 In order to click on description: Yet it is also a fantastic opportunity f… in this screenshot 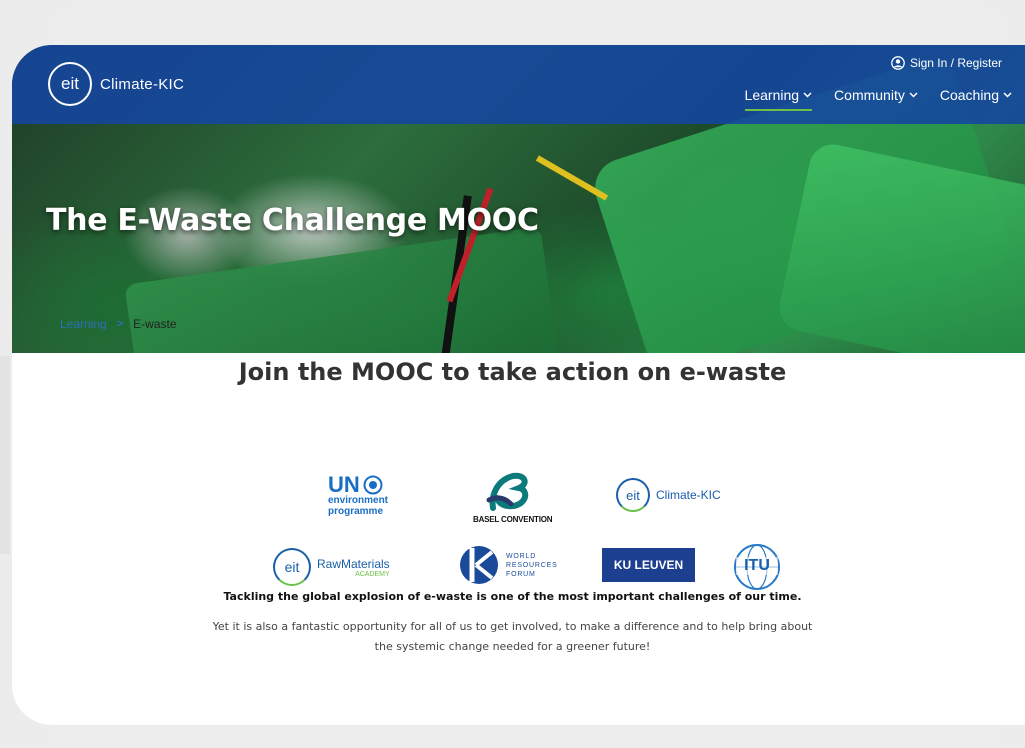, I will do `click(512, 636)`.